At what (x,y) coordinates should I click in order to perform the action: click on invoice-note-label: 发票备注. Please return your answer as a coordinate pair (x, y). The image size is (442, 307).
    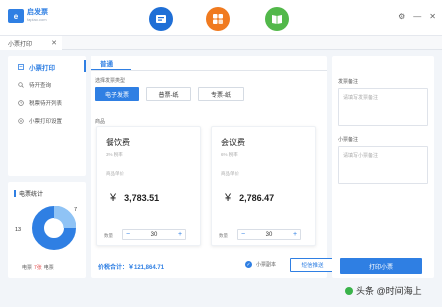
    Looking at the image, I should click on (348, 82).